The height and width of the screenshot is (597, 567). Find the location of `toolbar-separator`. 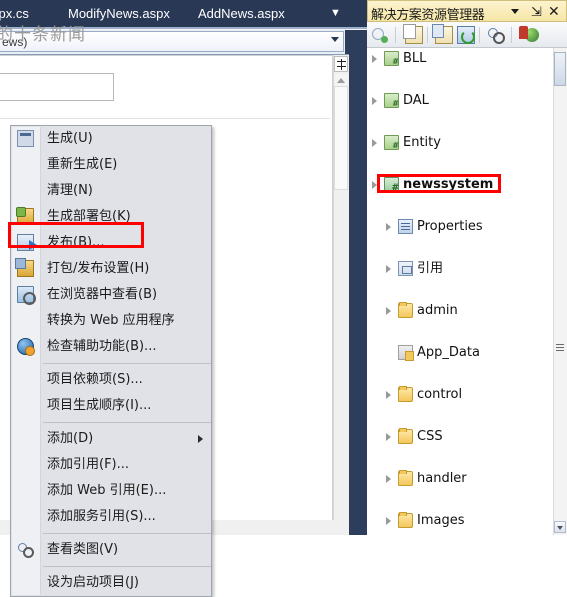

toolbar-separator is located at coordinates (511, 35).